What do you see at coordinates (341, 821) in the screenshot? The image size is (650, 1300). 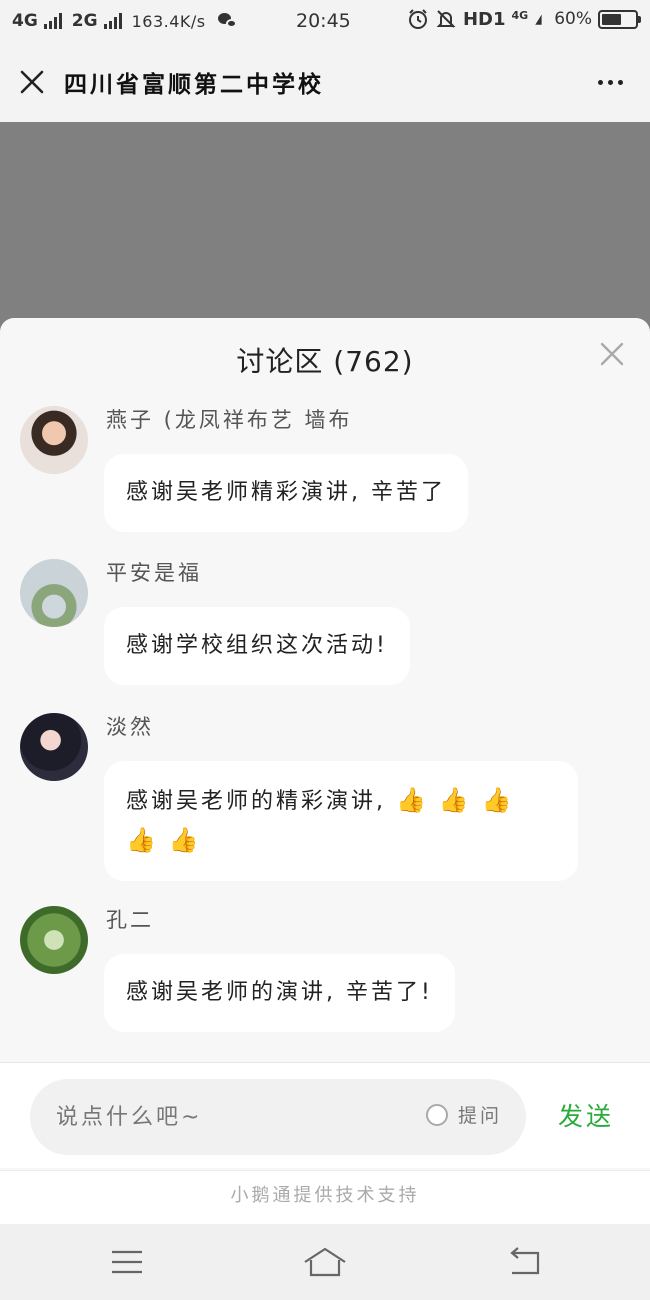 I see `comment-bubble: 感谢吴老师的精彩演讲, 👍 👍 👍 👍 👍` at bounding box center [341, 821].